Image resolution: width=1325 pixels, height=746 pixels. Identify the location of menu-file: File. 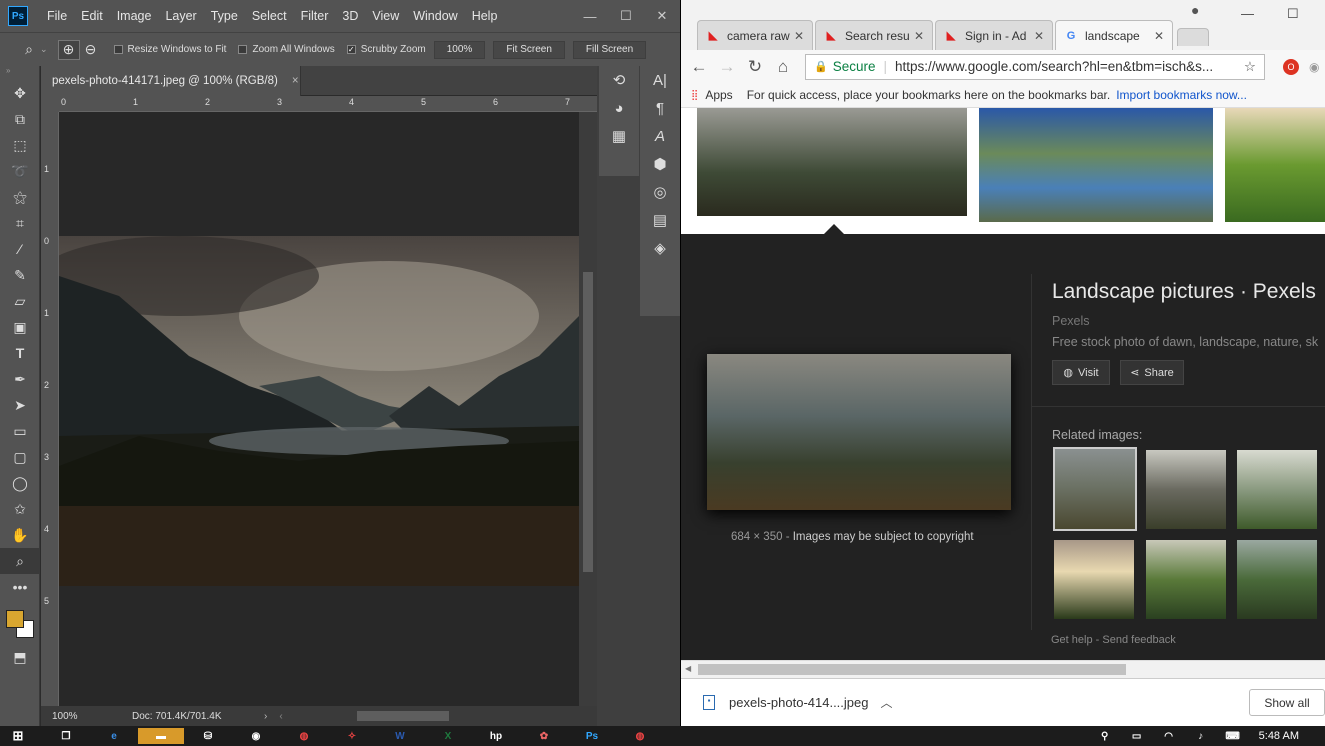
(57, 16).